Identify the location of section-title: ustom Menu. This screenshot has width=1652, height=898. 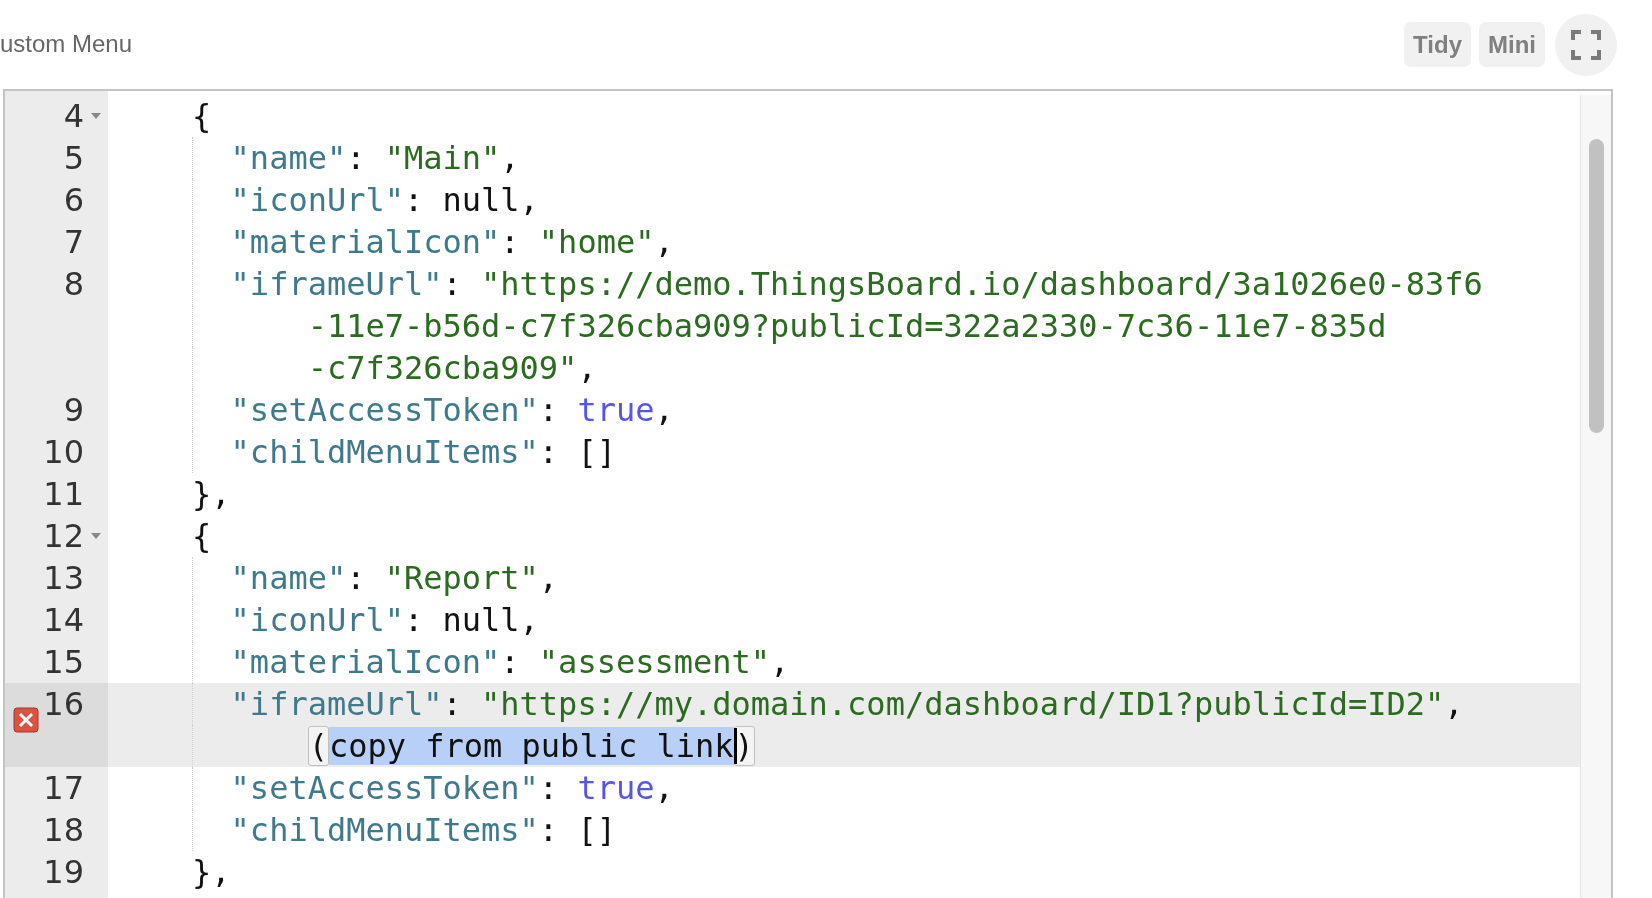
(66, 43).